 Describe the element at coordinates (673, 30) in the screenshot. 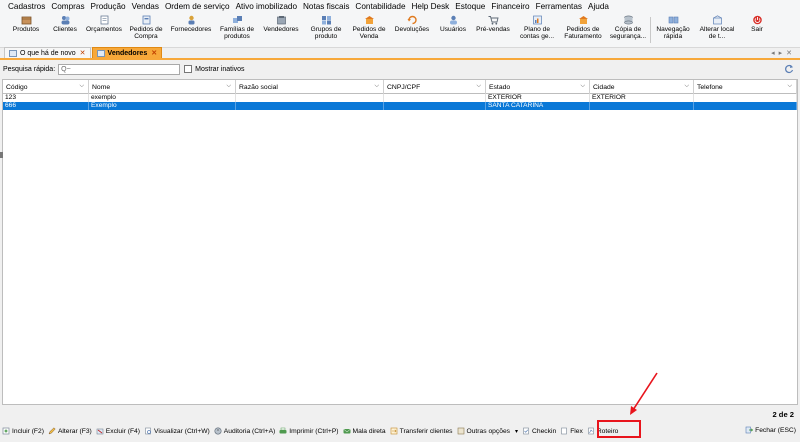

I see `toolbar-navegacao-rapida-button: Navegação rápida` at that location.